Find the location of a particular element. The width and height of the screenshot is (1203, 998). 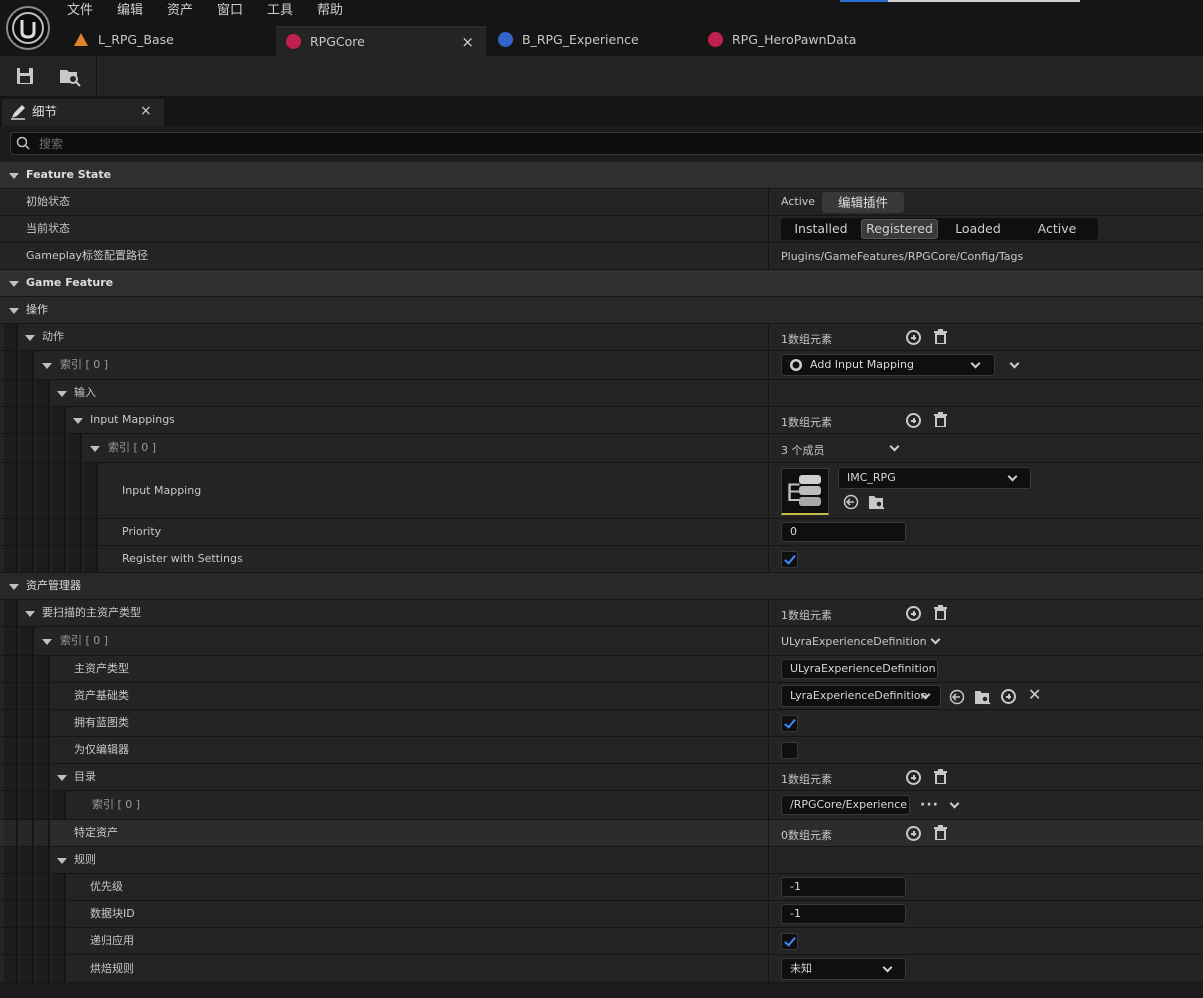

array-index-label: 索引 [ 0 ] is located at coordinates (116, 804).